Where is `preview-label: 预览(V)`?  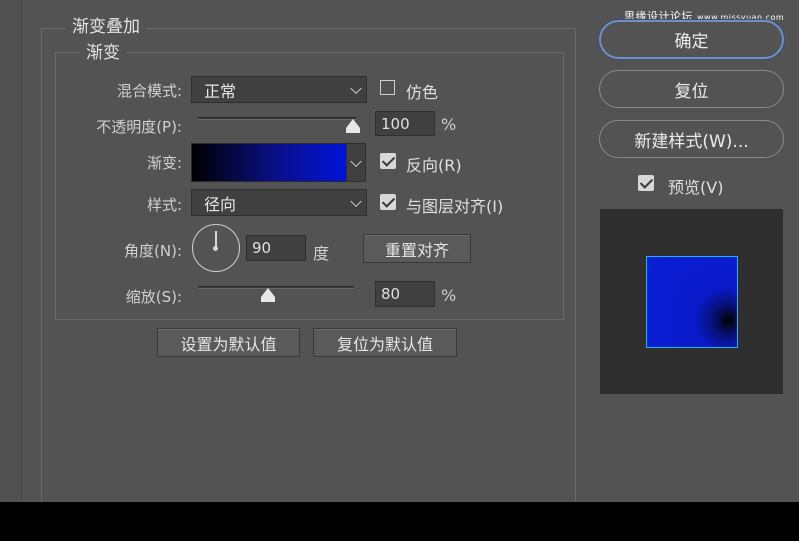
preview-label: 预览(V) is located at coordinates (696, 187).